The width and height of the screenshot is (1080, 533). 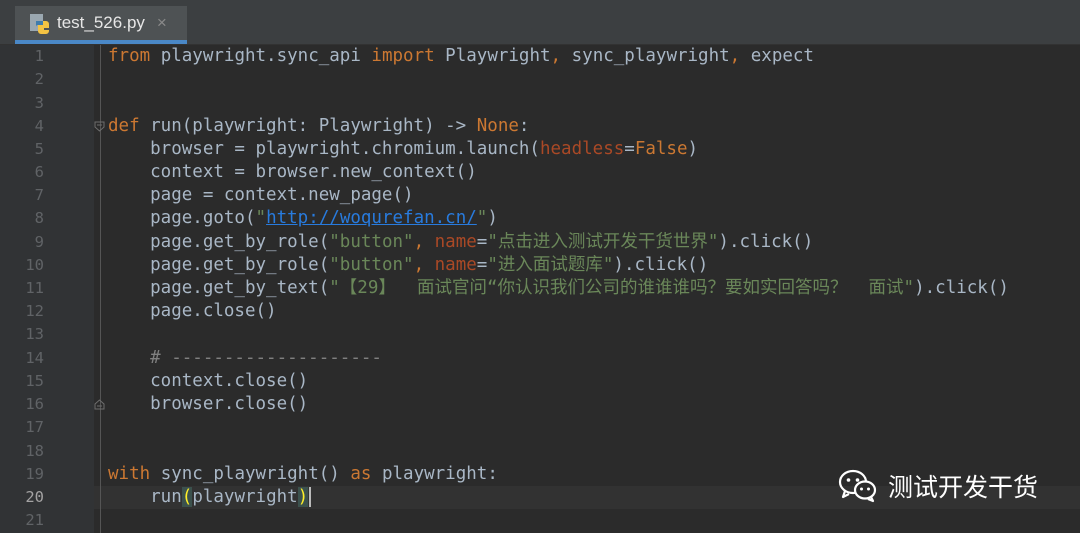 What do you see at coordinates (661, 149) in the screenshot?
I see `keyword: False` at bounding box center [661, 149].